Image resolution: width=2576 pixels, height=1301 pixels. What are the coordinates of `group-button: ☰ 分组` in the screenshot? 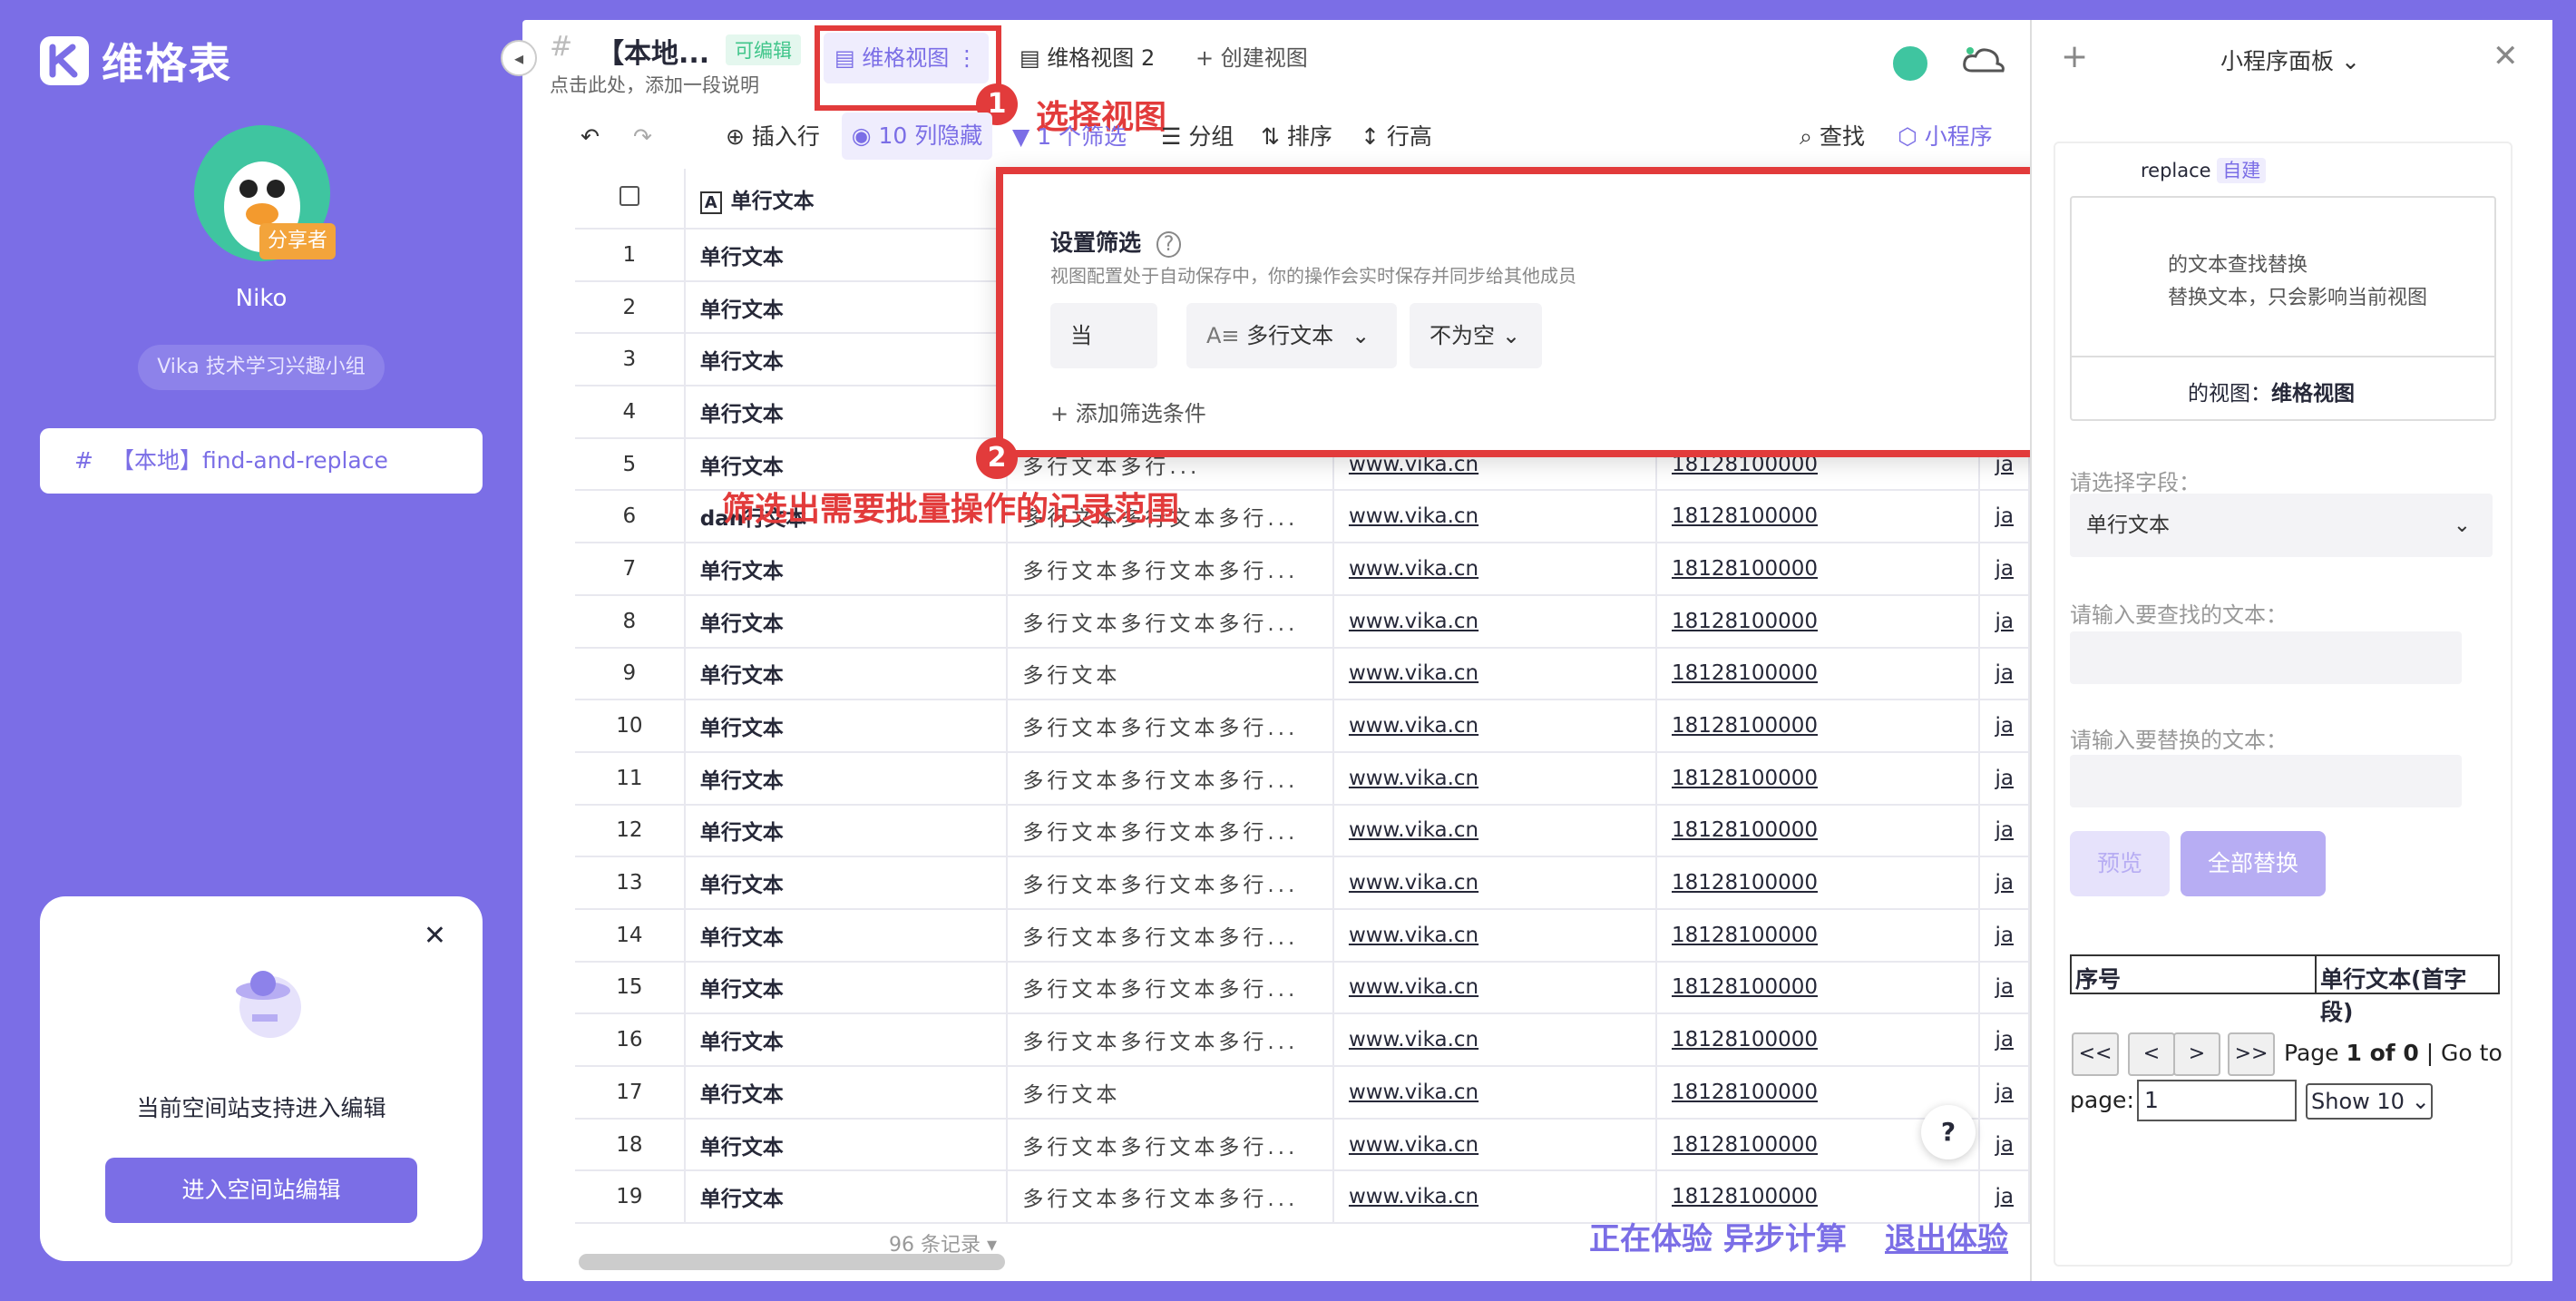 It's located at (1197, 137).